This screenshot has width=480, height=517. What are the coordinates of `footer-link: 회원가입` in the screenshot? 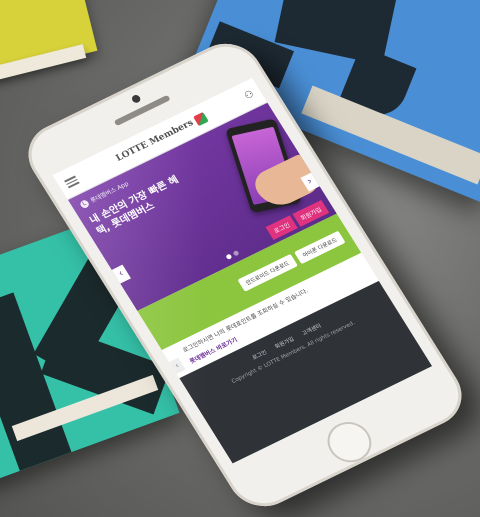 It's located at (284, 342).